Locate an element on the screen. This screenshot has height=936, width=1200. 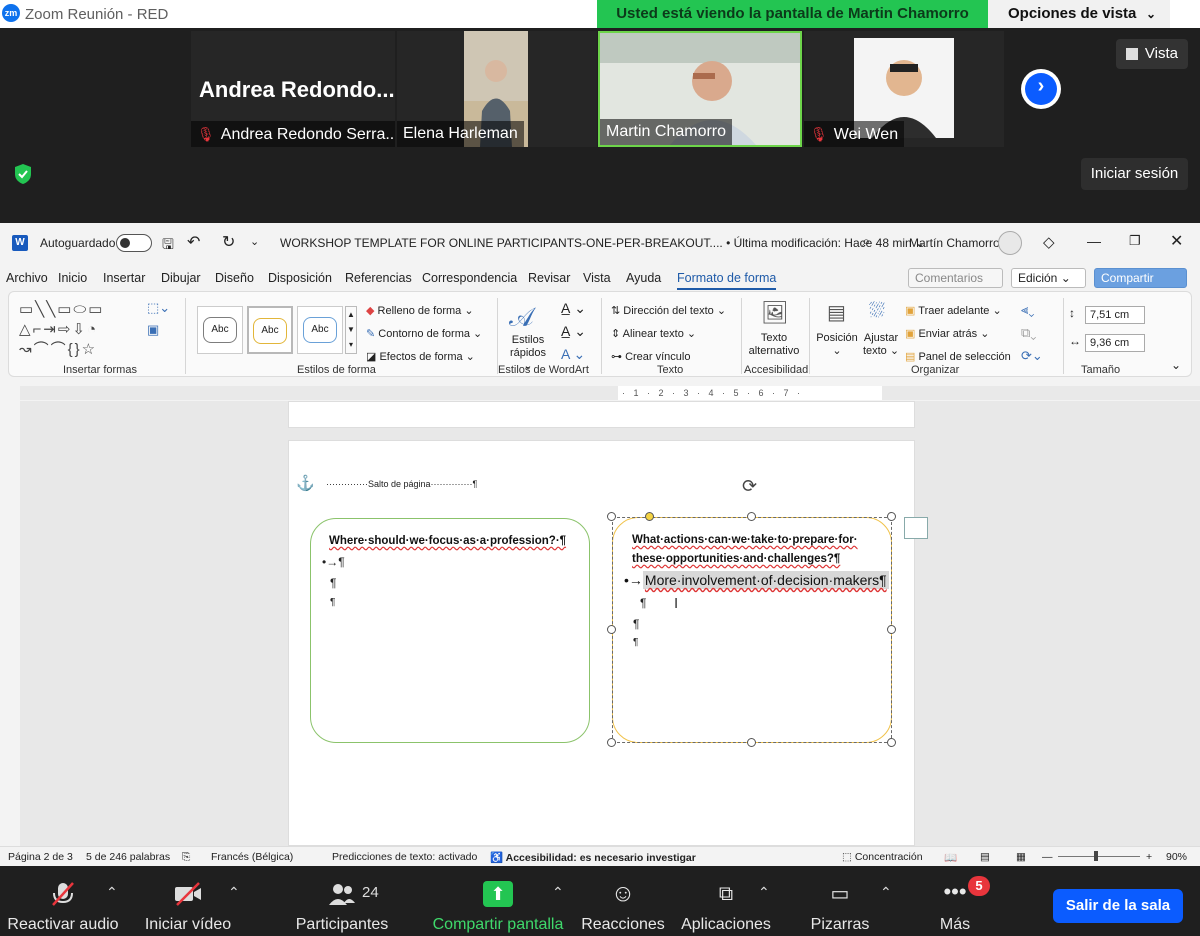
left-question: Where·should·we·focus·as·a·profession?·¶ is located at coordinates (447, 541).